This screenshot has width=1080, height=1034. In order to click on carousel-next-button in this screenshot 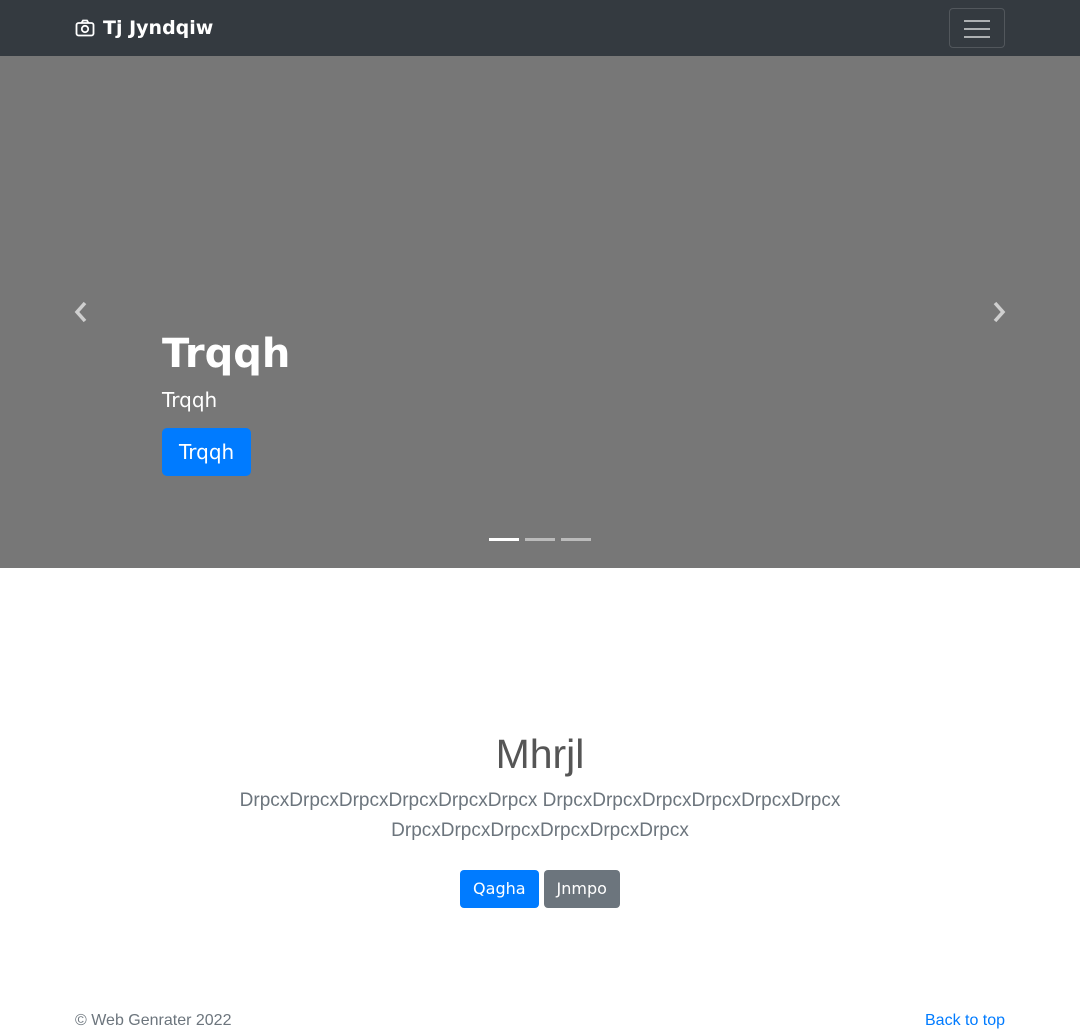, I will do `click(998, 312)`.